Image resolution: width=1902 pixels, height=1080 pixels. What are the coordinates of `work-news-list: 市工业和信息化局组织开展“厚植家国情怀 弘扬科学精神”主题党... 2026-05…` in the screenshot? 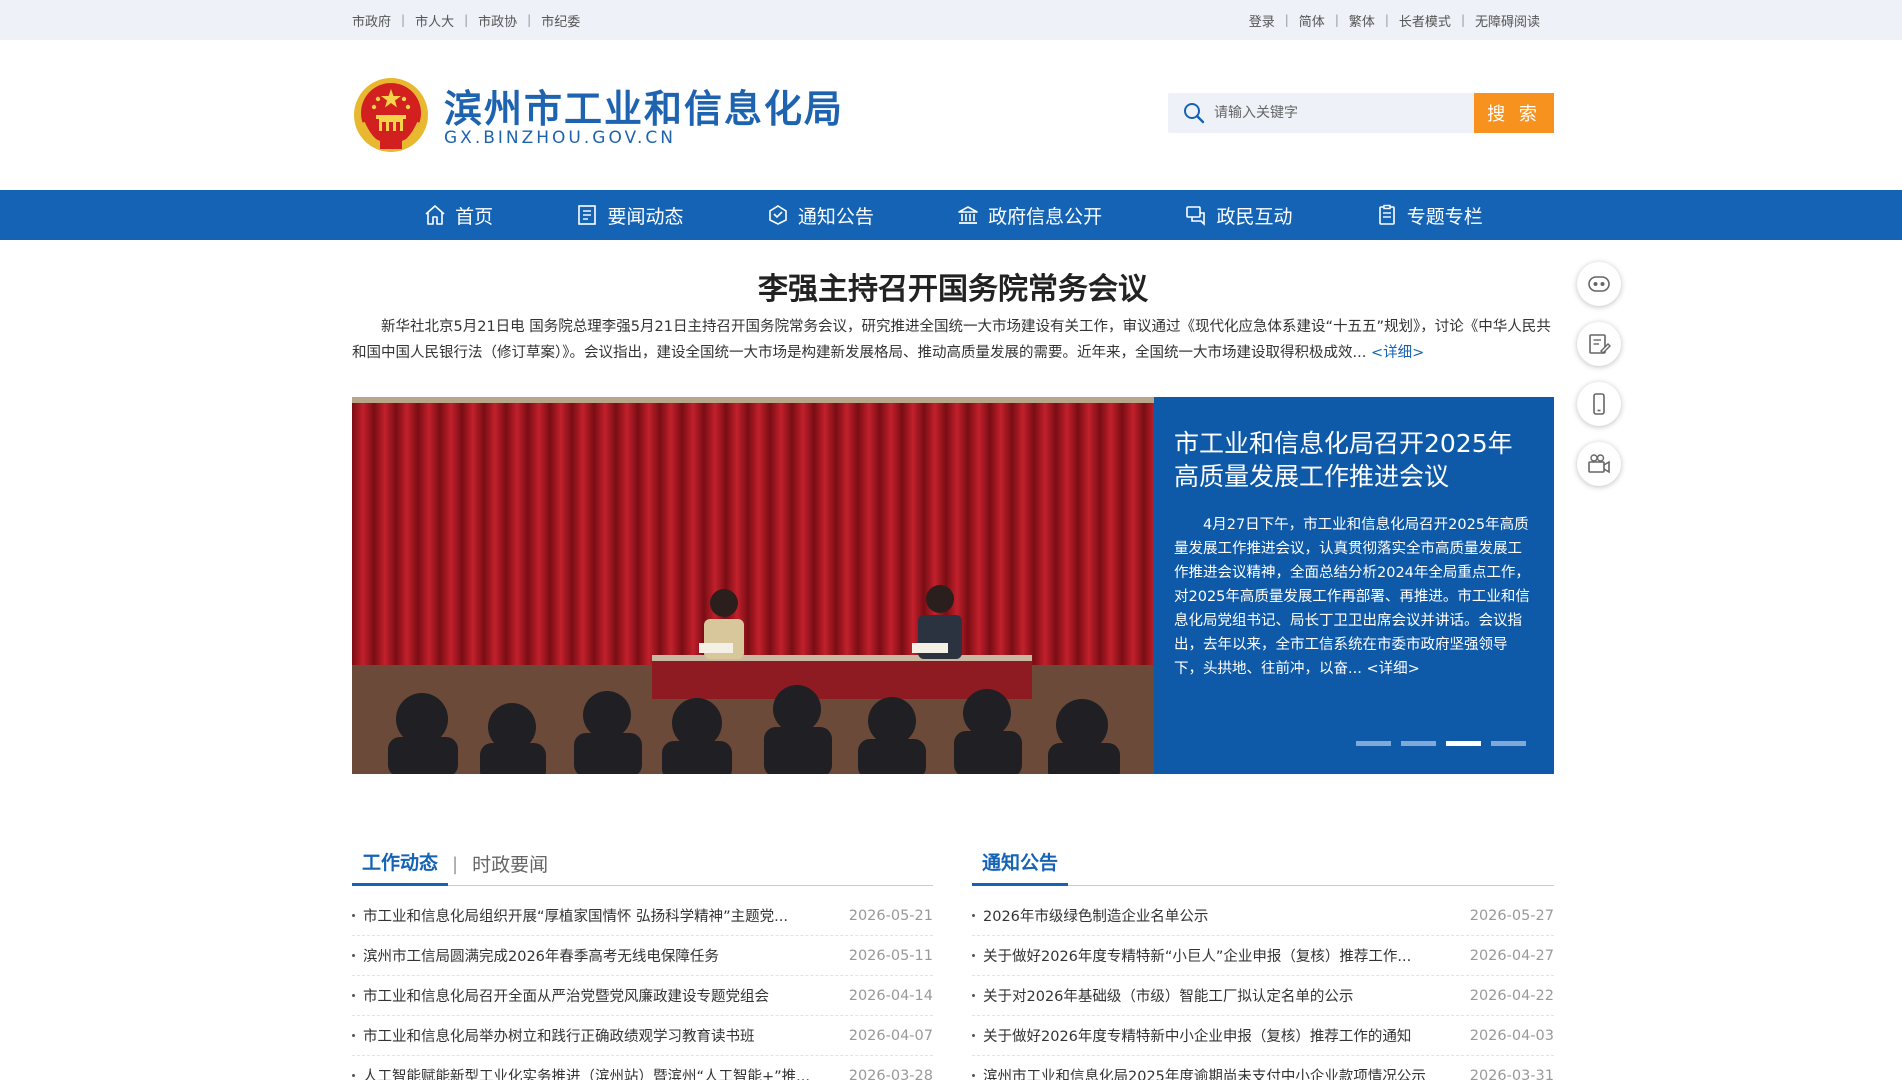 It's located at (642, 988).